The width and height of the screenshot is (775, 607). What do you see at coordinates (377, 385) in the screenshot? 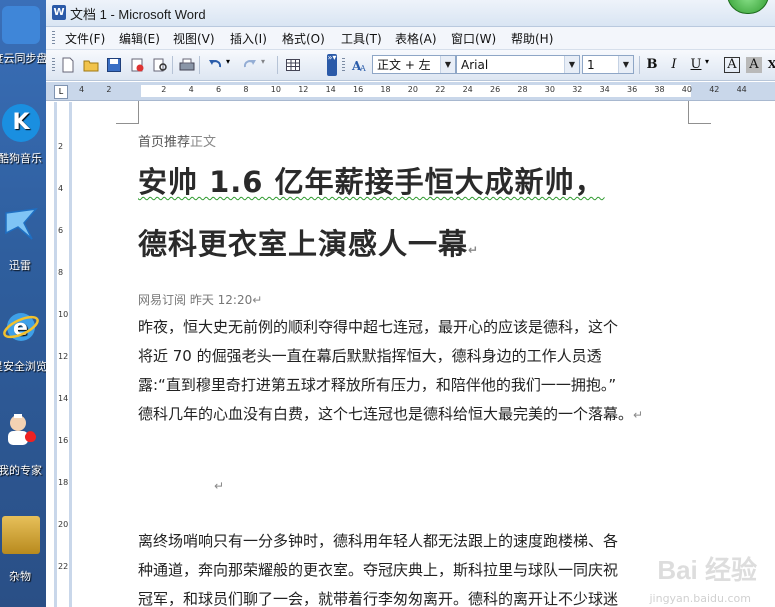
I see `paragraph-line: 露:“直到穆里奇打进第五球才释放所有压力，和陪伴他的我们一一拥抱。”` at bounding box center [377, 385].